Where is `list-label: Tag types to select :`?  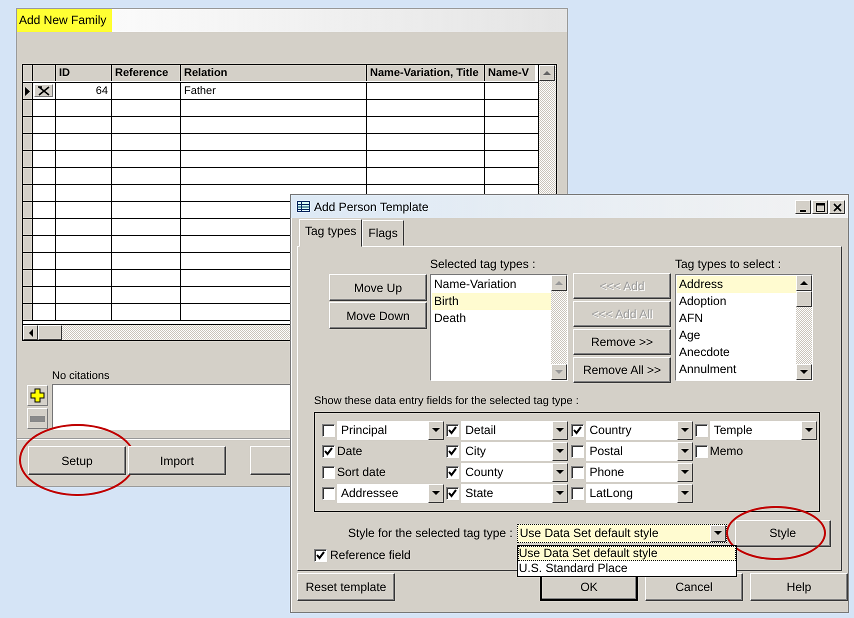 list-label: Tag types to select : is located at coordinates (728, 265).